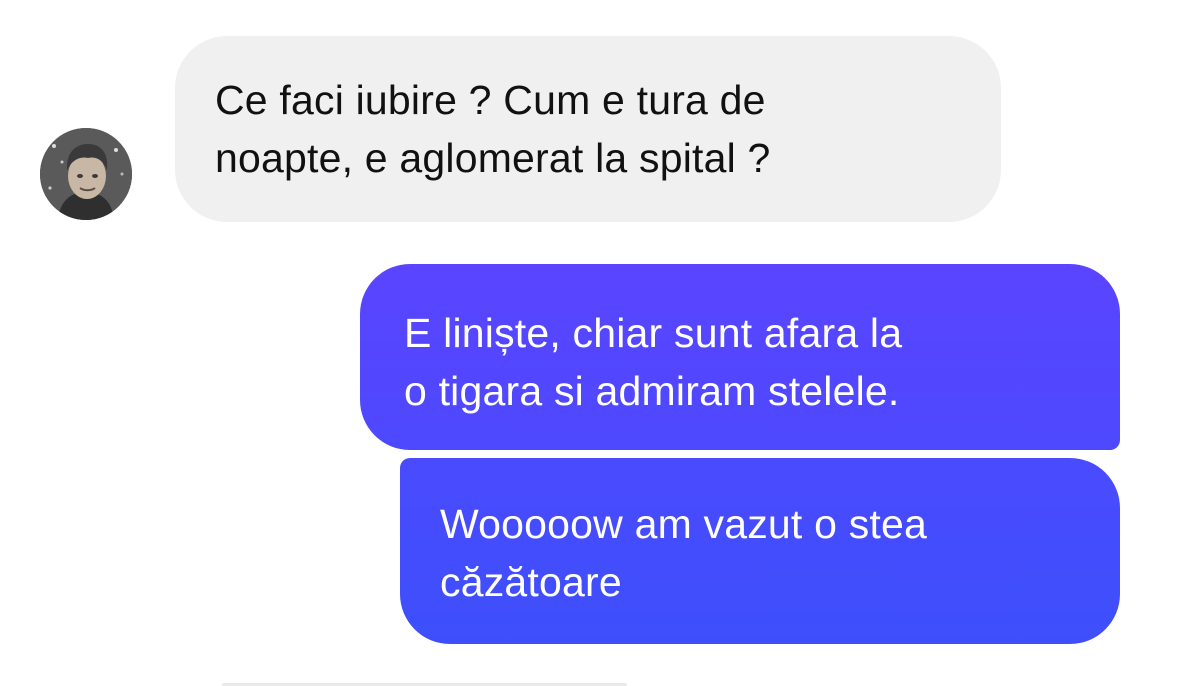  I want to click on user-avatar-icon, so click(86, 174).